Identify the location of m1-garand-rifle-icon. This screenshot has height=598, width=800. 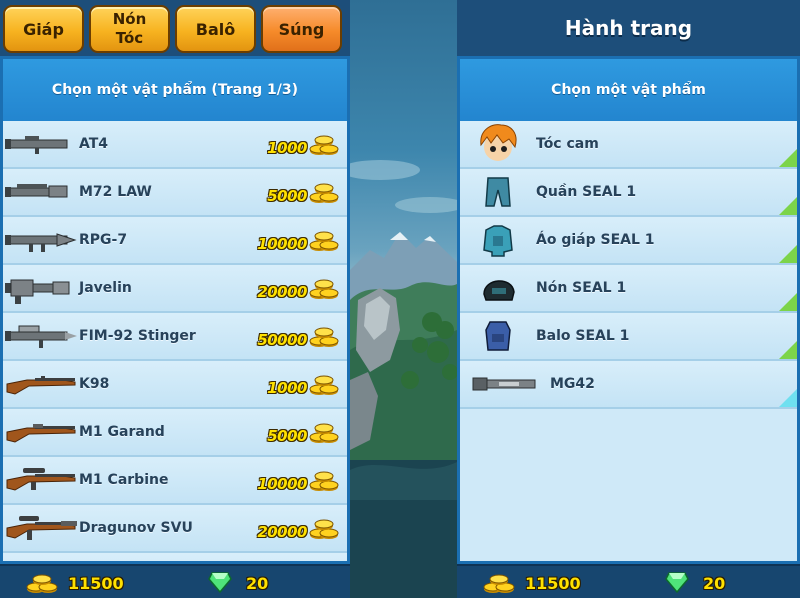
(41, 432).